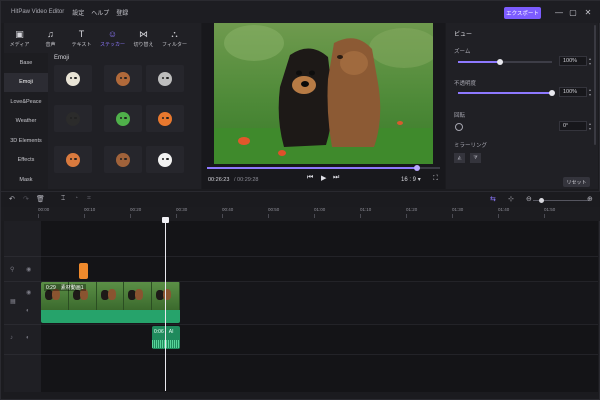 This screenshot has height=400, width=600. Describe the element at coordinates (174, 33) in the screenshot. I see `filter-icon: ⛬` at that location.